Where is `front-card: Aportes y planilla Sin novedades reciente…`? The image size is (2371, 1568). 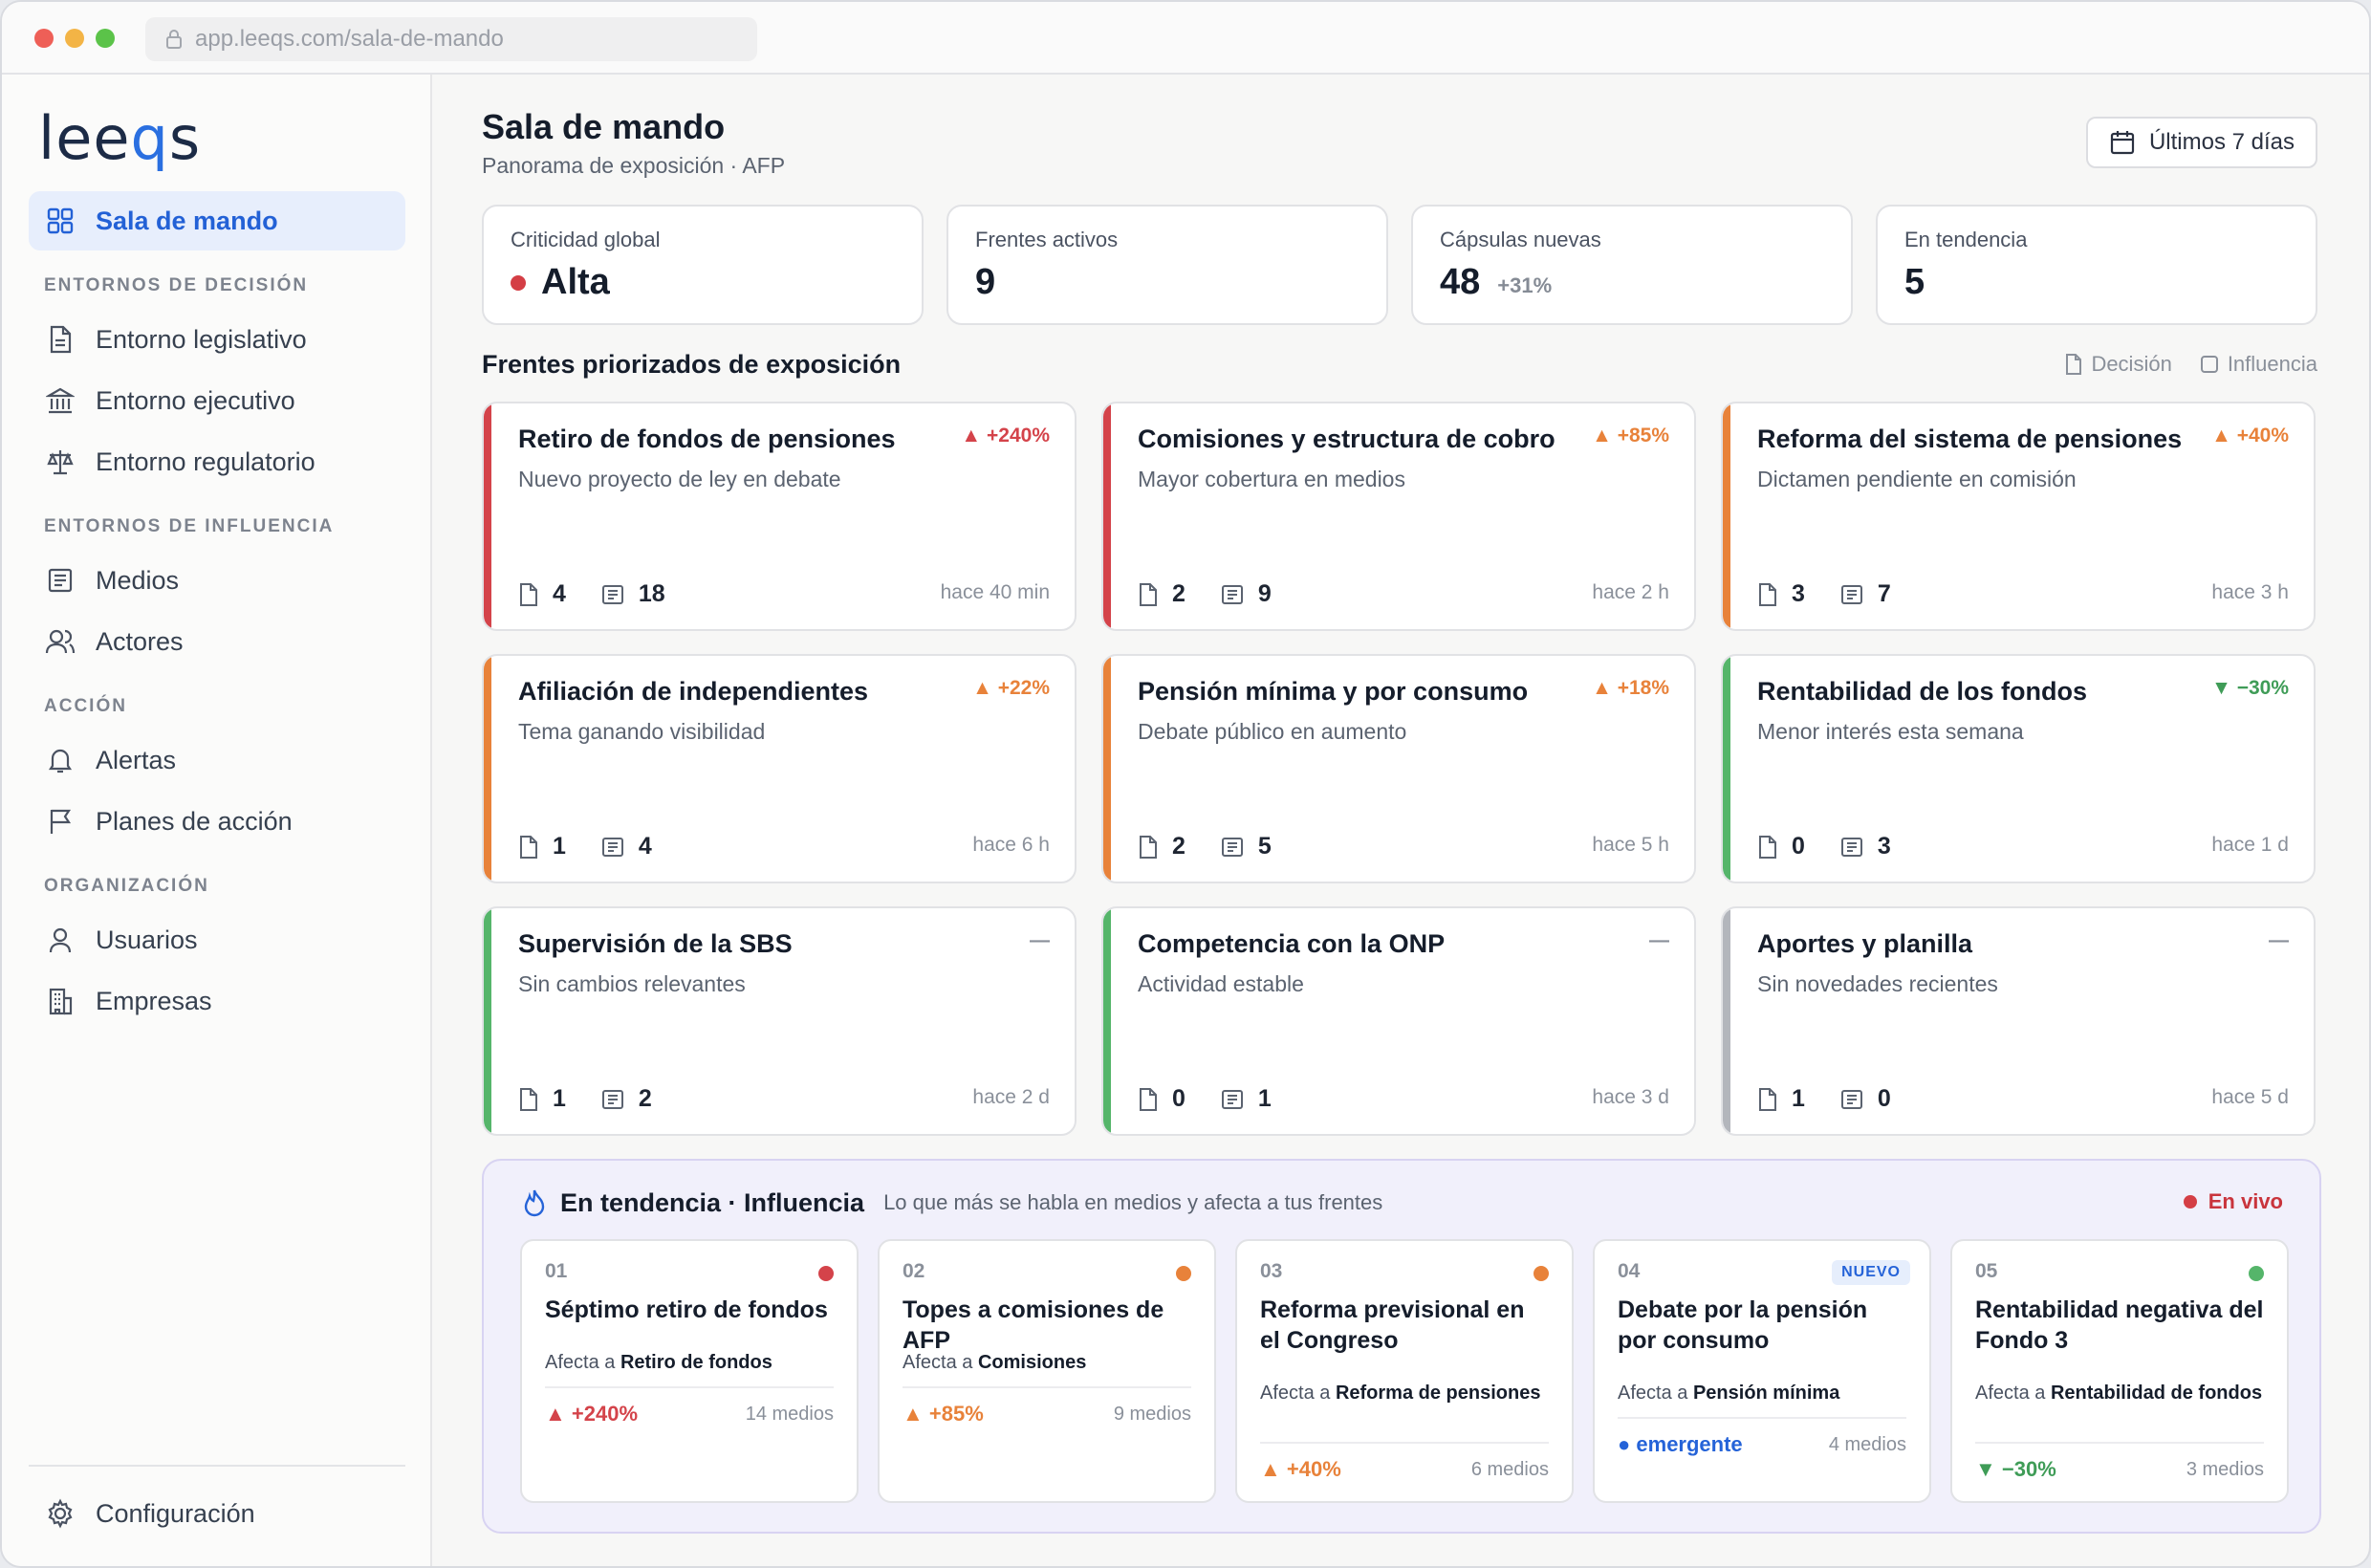
front-card: Aportes y planilla Sin novedades reciente… is located at coordinates (2018, 1021).